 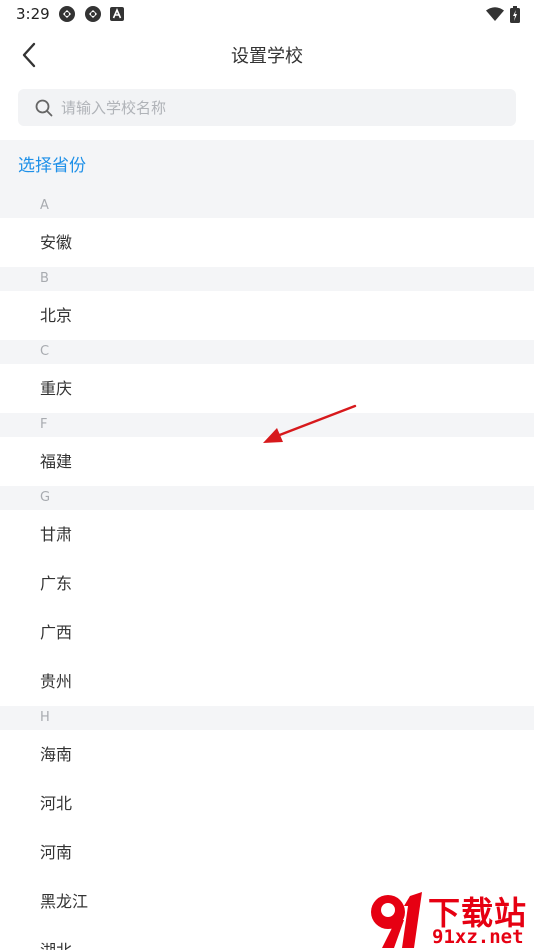 What do you see at coordinates (267, 352) in the screenshot?
I see `letter-header: C` at bounding box center [267, 352].